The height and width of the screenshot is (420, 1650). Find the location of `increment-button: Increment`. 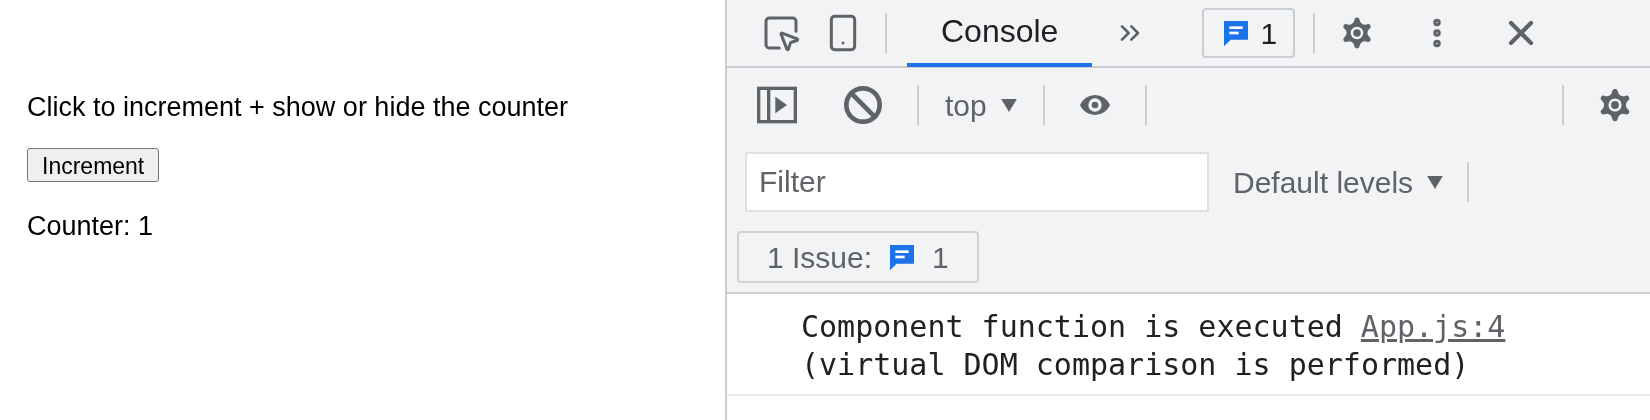

increment-button: Increment is located at coordinates (93, 165).